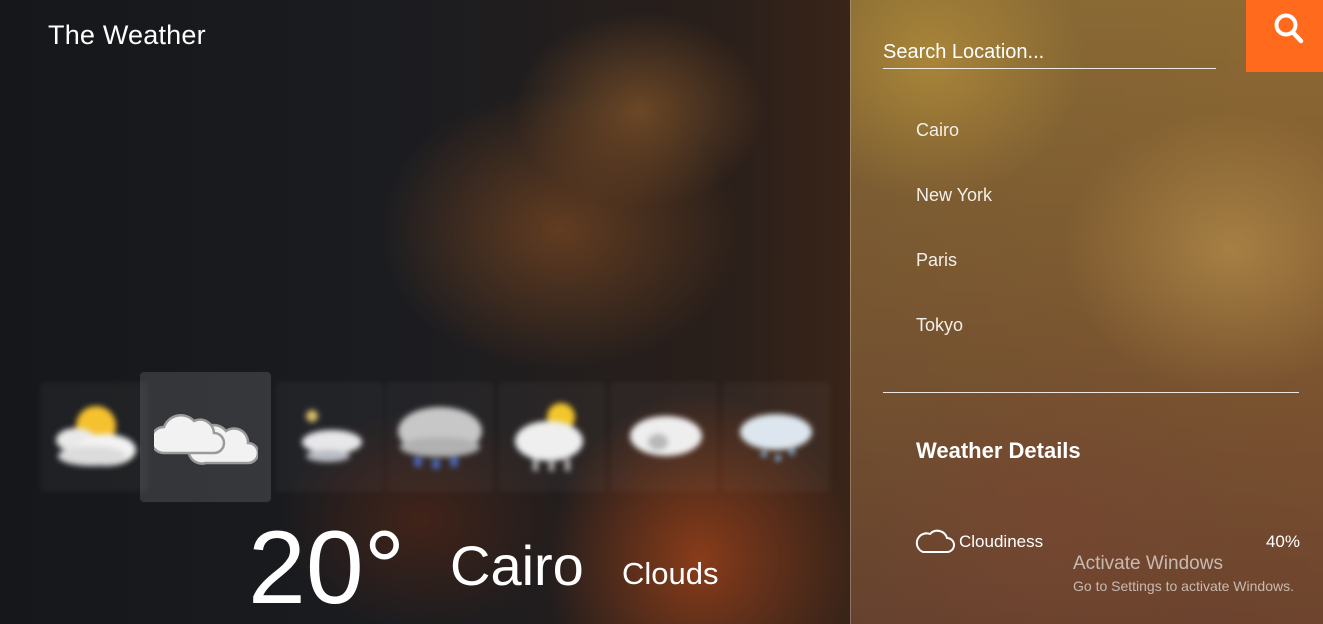 Image resolution: width=1323 pixels, height=624 pixels. What do you see at coordinates (517, 565) in the screenshot?
I see `current-city: Cairo` at bounding box center [517, 565].